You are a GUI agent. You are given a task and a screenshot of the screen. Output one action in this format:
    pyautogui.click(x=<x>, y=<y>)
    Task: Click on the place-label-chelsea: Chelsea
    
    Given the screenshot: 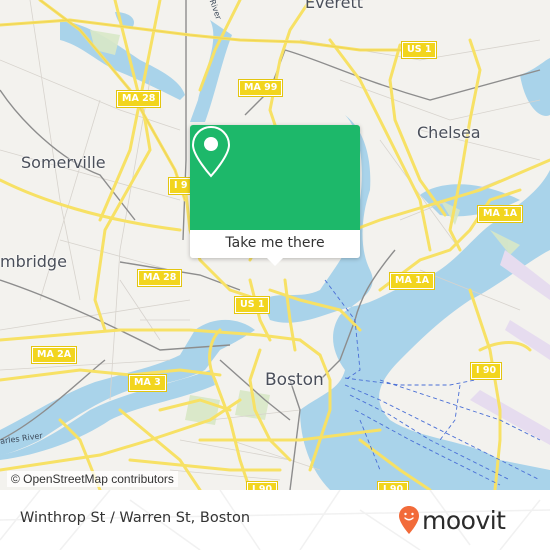 What is the action you would take?
    pyautogui.click(x=449, y=132)
    